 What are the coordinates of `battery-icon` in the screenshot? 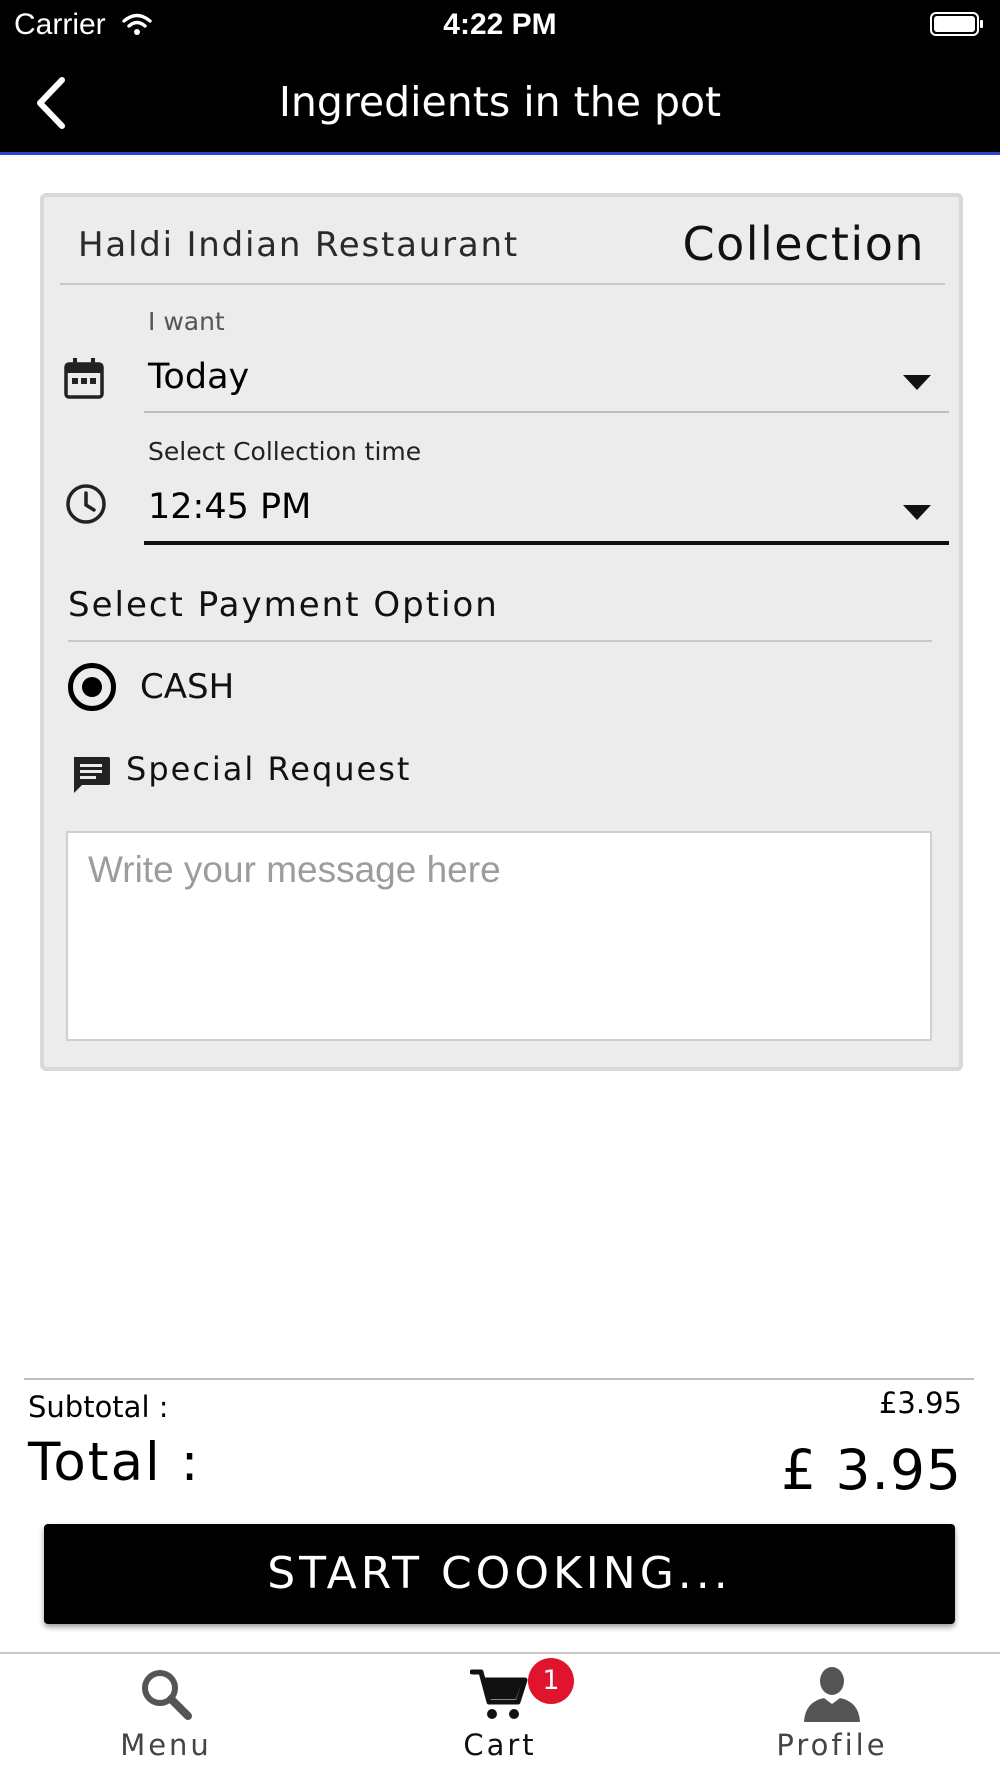 It's located at (956, 24).